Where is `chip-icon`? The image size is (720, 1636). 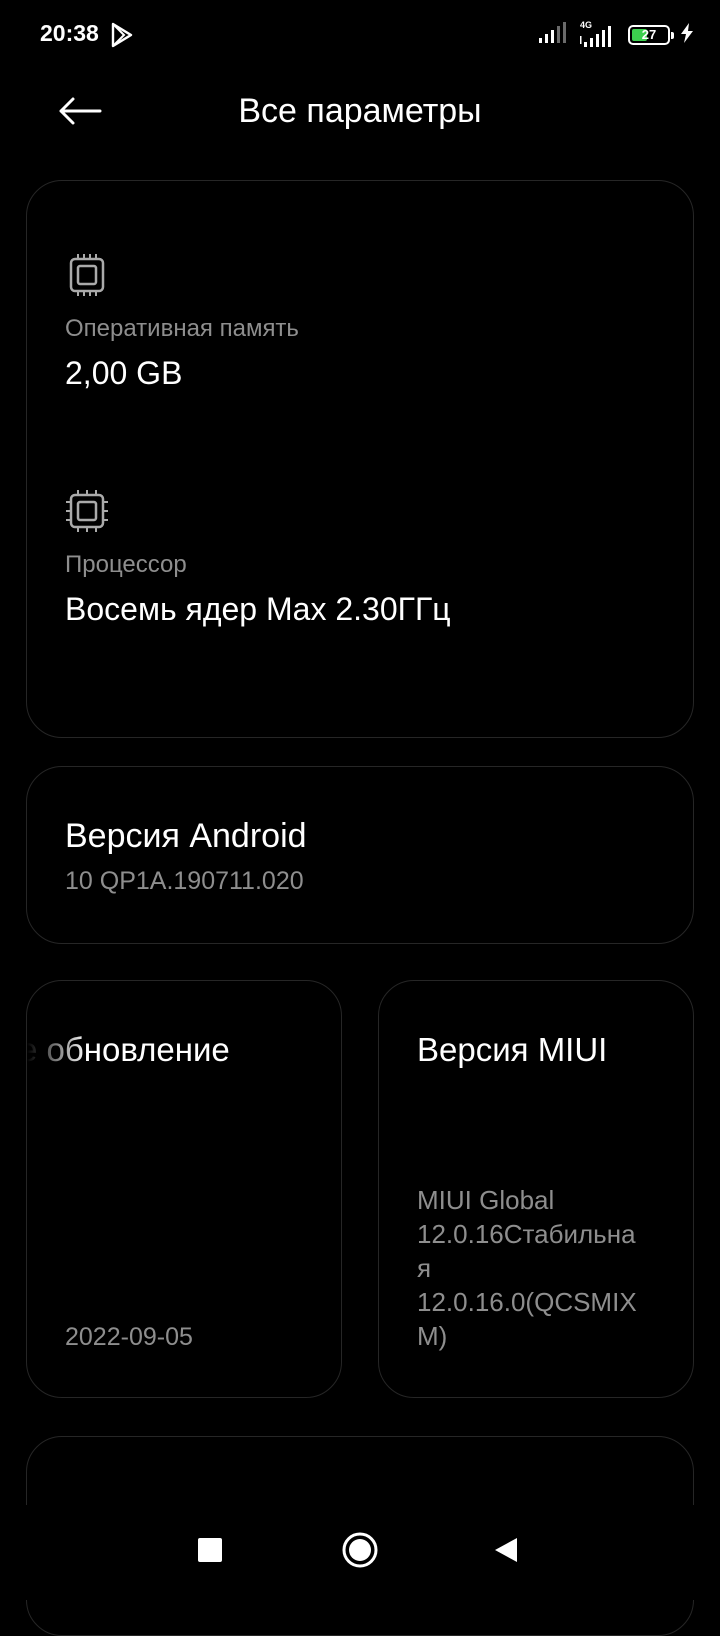
chip-icon is located at coordinates (87, 275).